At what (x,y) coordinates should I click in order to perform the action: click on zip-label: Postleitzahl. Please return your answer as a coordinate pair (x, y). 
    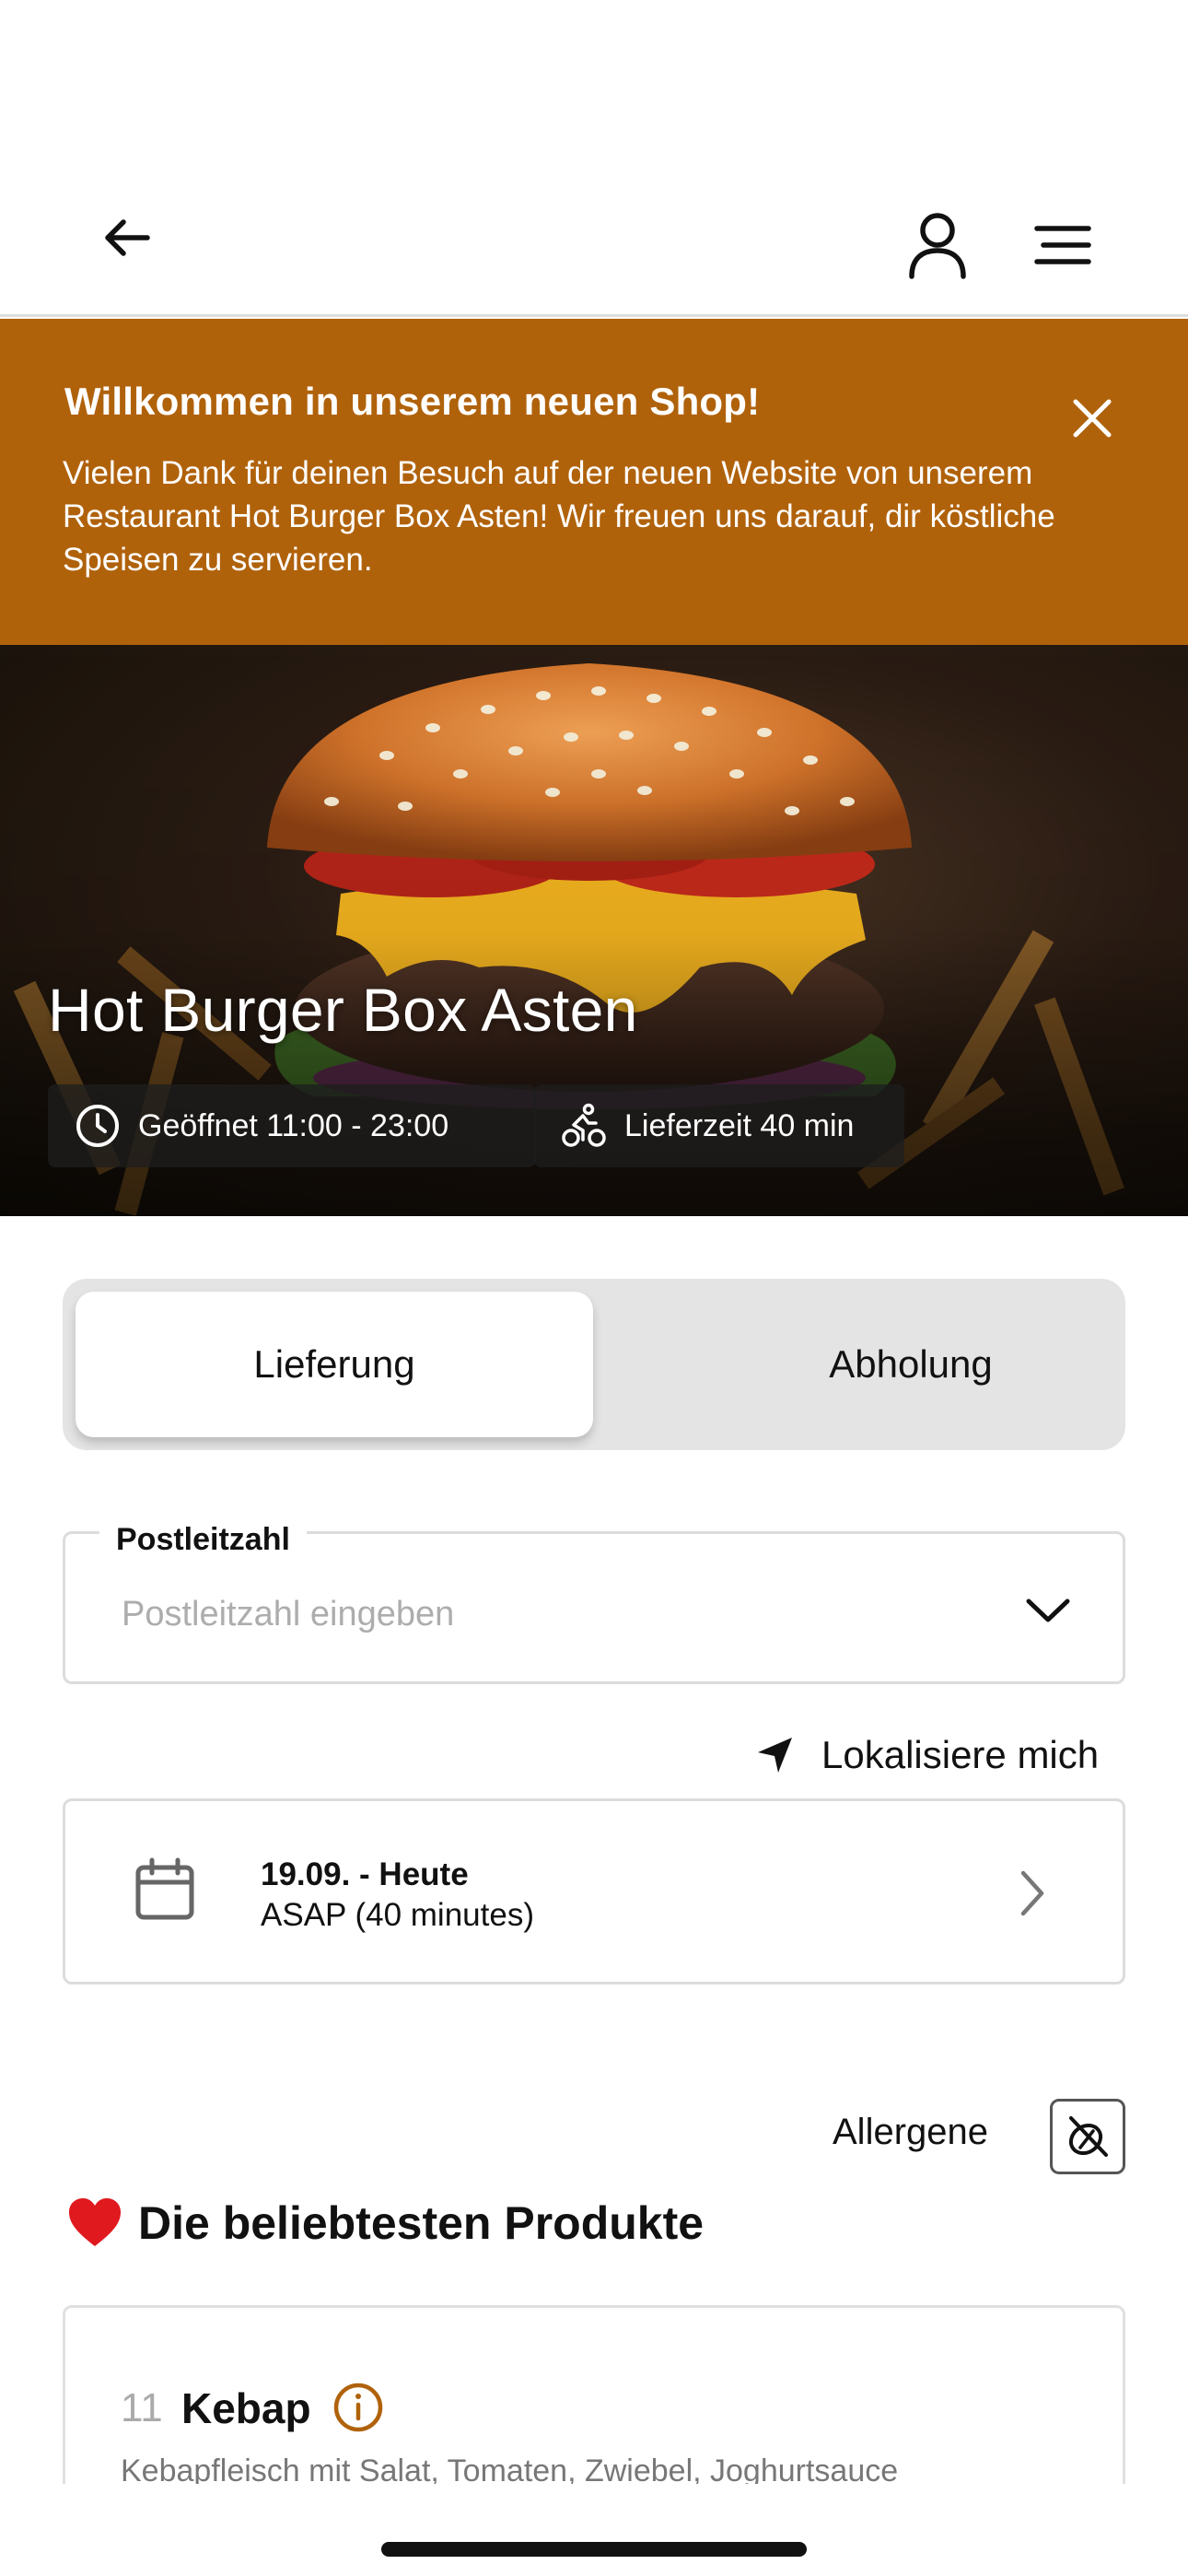
    Looking at the image, I should click on (203, 1540).